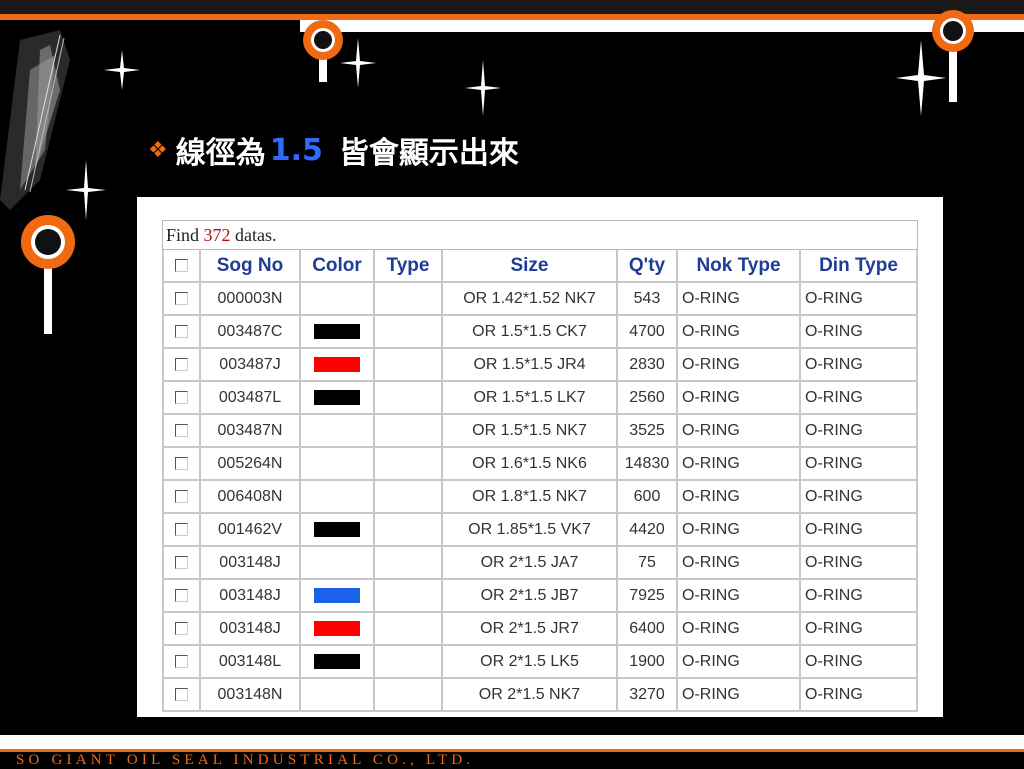 This screenshot has height=769, width=1024. Describe the element at coordinates (540, 530) in the screenshot. I see `table-row: 001462V OR 1.85*1.5 VK7 4420 O-RING O-RING` at that location.